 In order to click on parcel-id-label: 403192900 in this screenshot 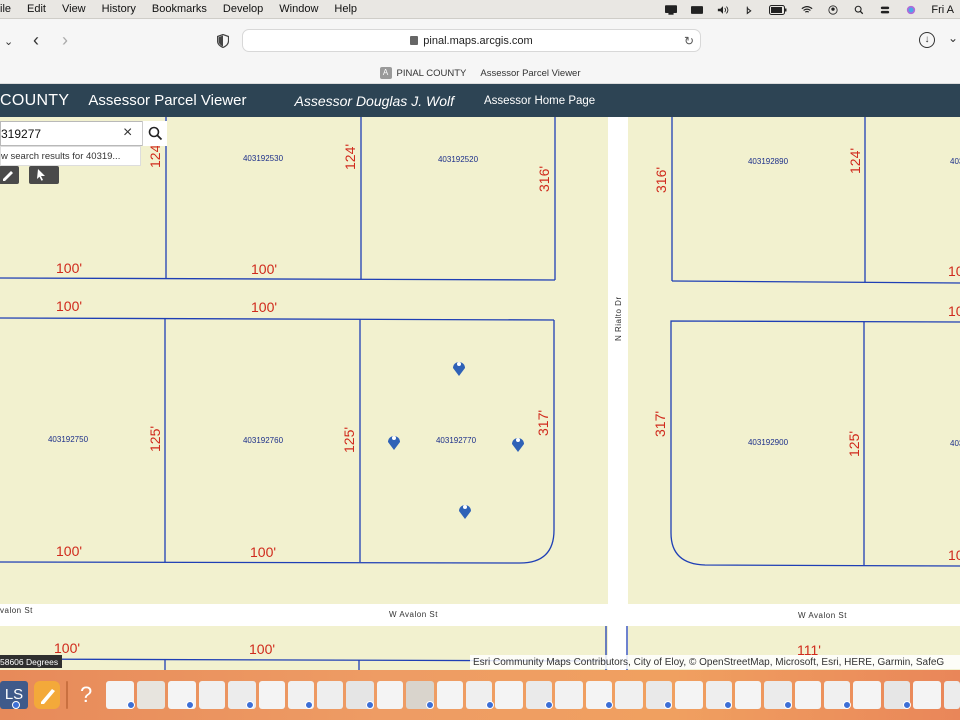, I will do `click(768, 442)`.